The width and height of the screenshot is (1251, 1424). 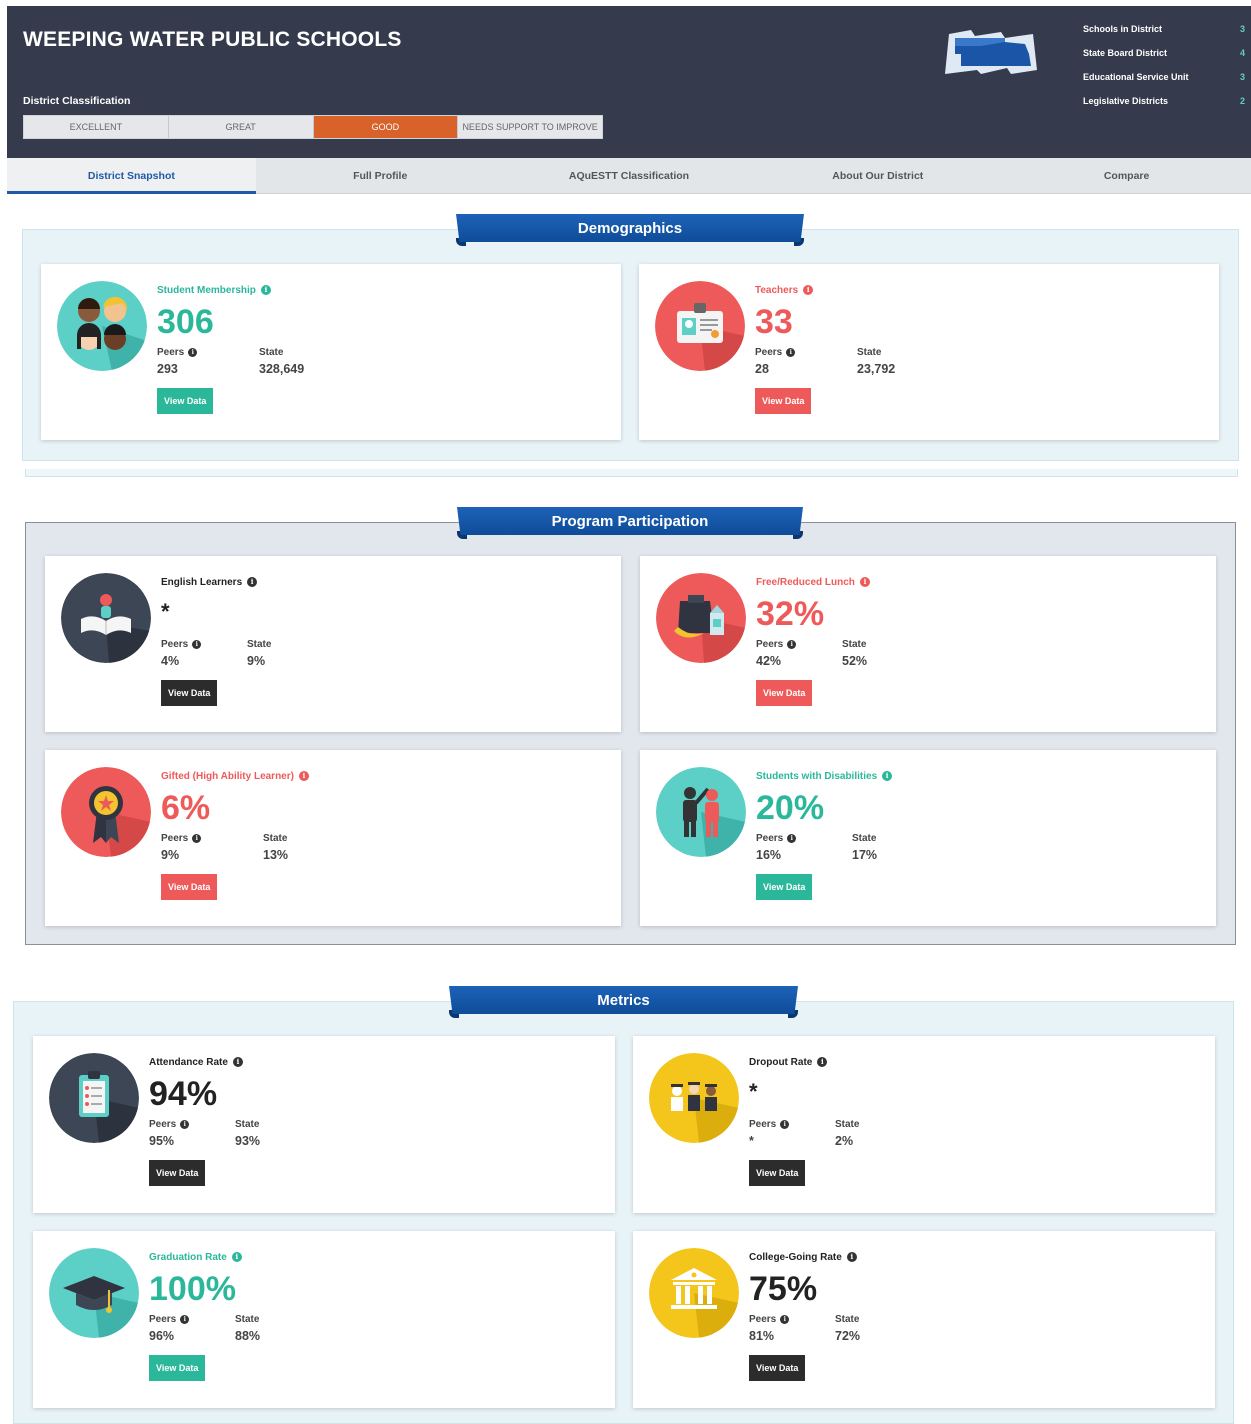 What do you see at coordinates (751, 1141) in the screenshot?
I see `dropout-rate-peers: *` at bounding box center [751, 1141].